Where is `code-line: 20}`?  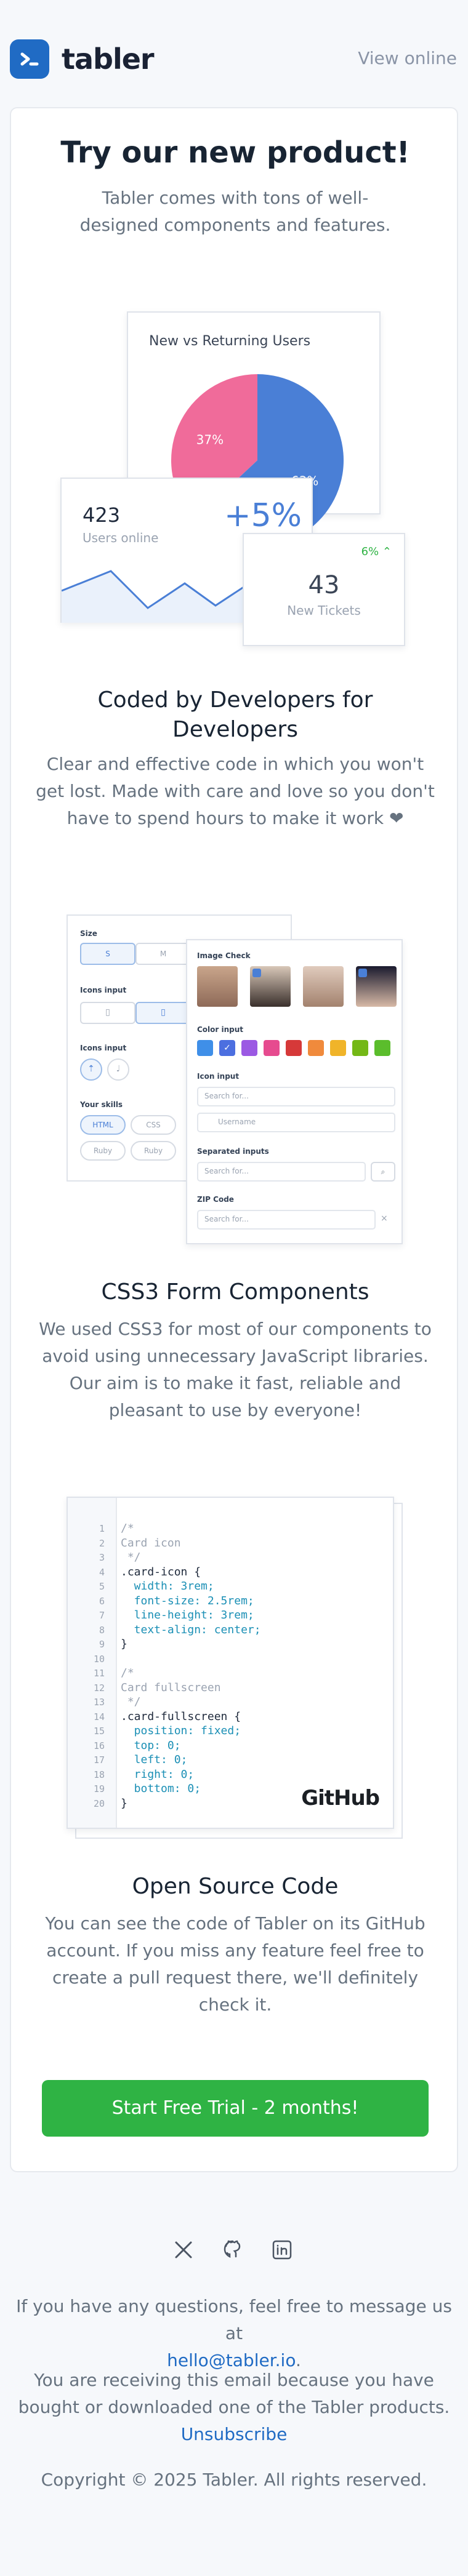 code-line: 20} is located at coordinates (98, 1803).